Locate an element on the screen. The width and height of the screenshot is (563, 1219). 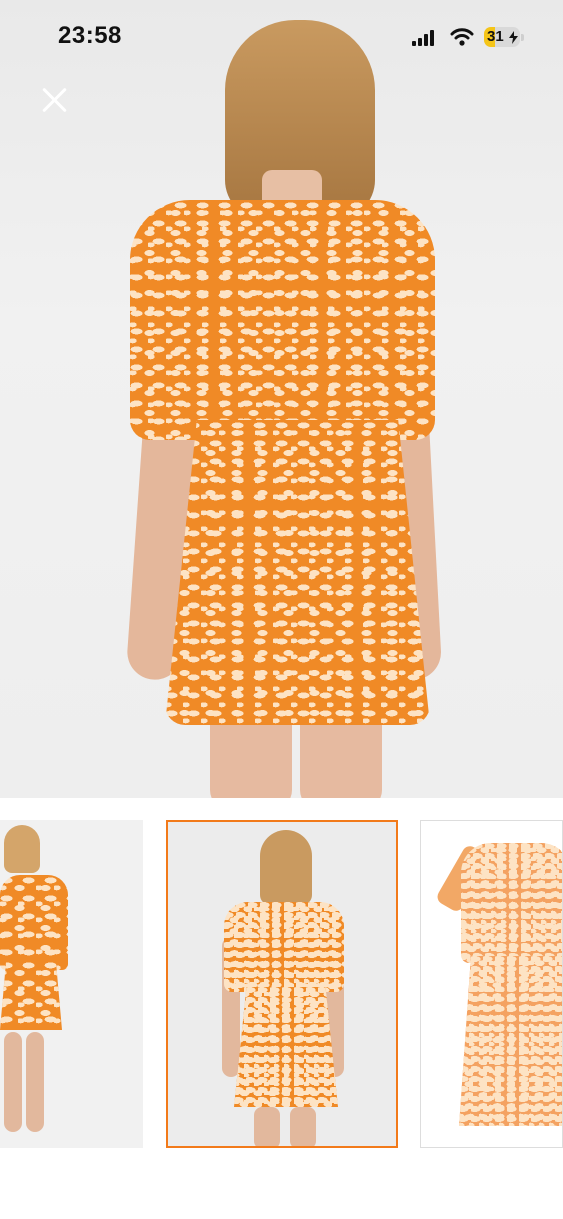
dress-bodice is located at coordinates (282, 320).